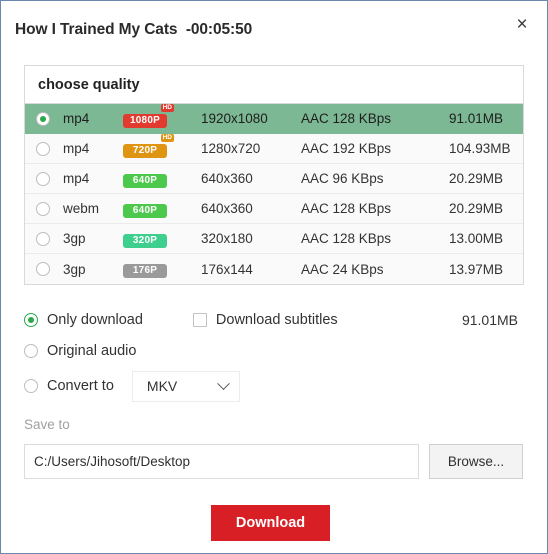  I want to click on cell-resolution: 176x144, so click(227, 269).